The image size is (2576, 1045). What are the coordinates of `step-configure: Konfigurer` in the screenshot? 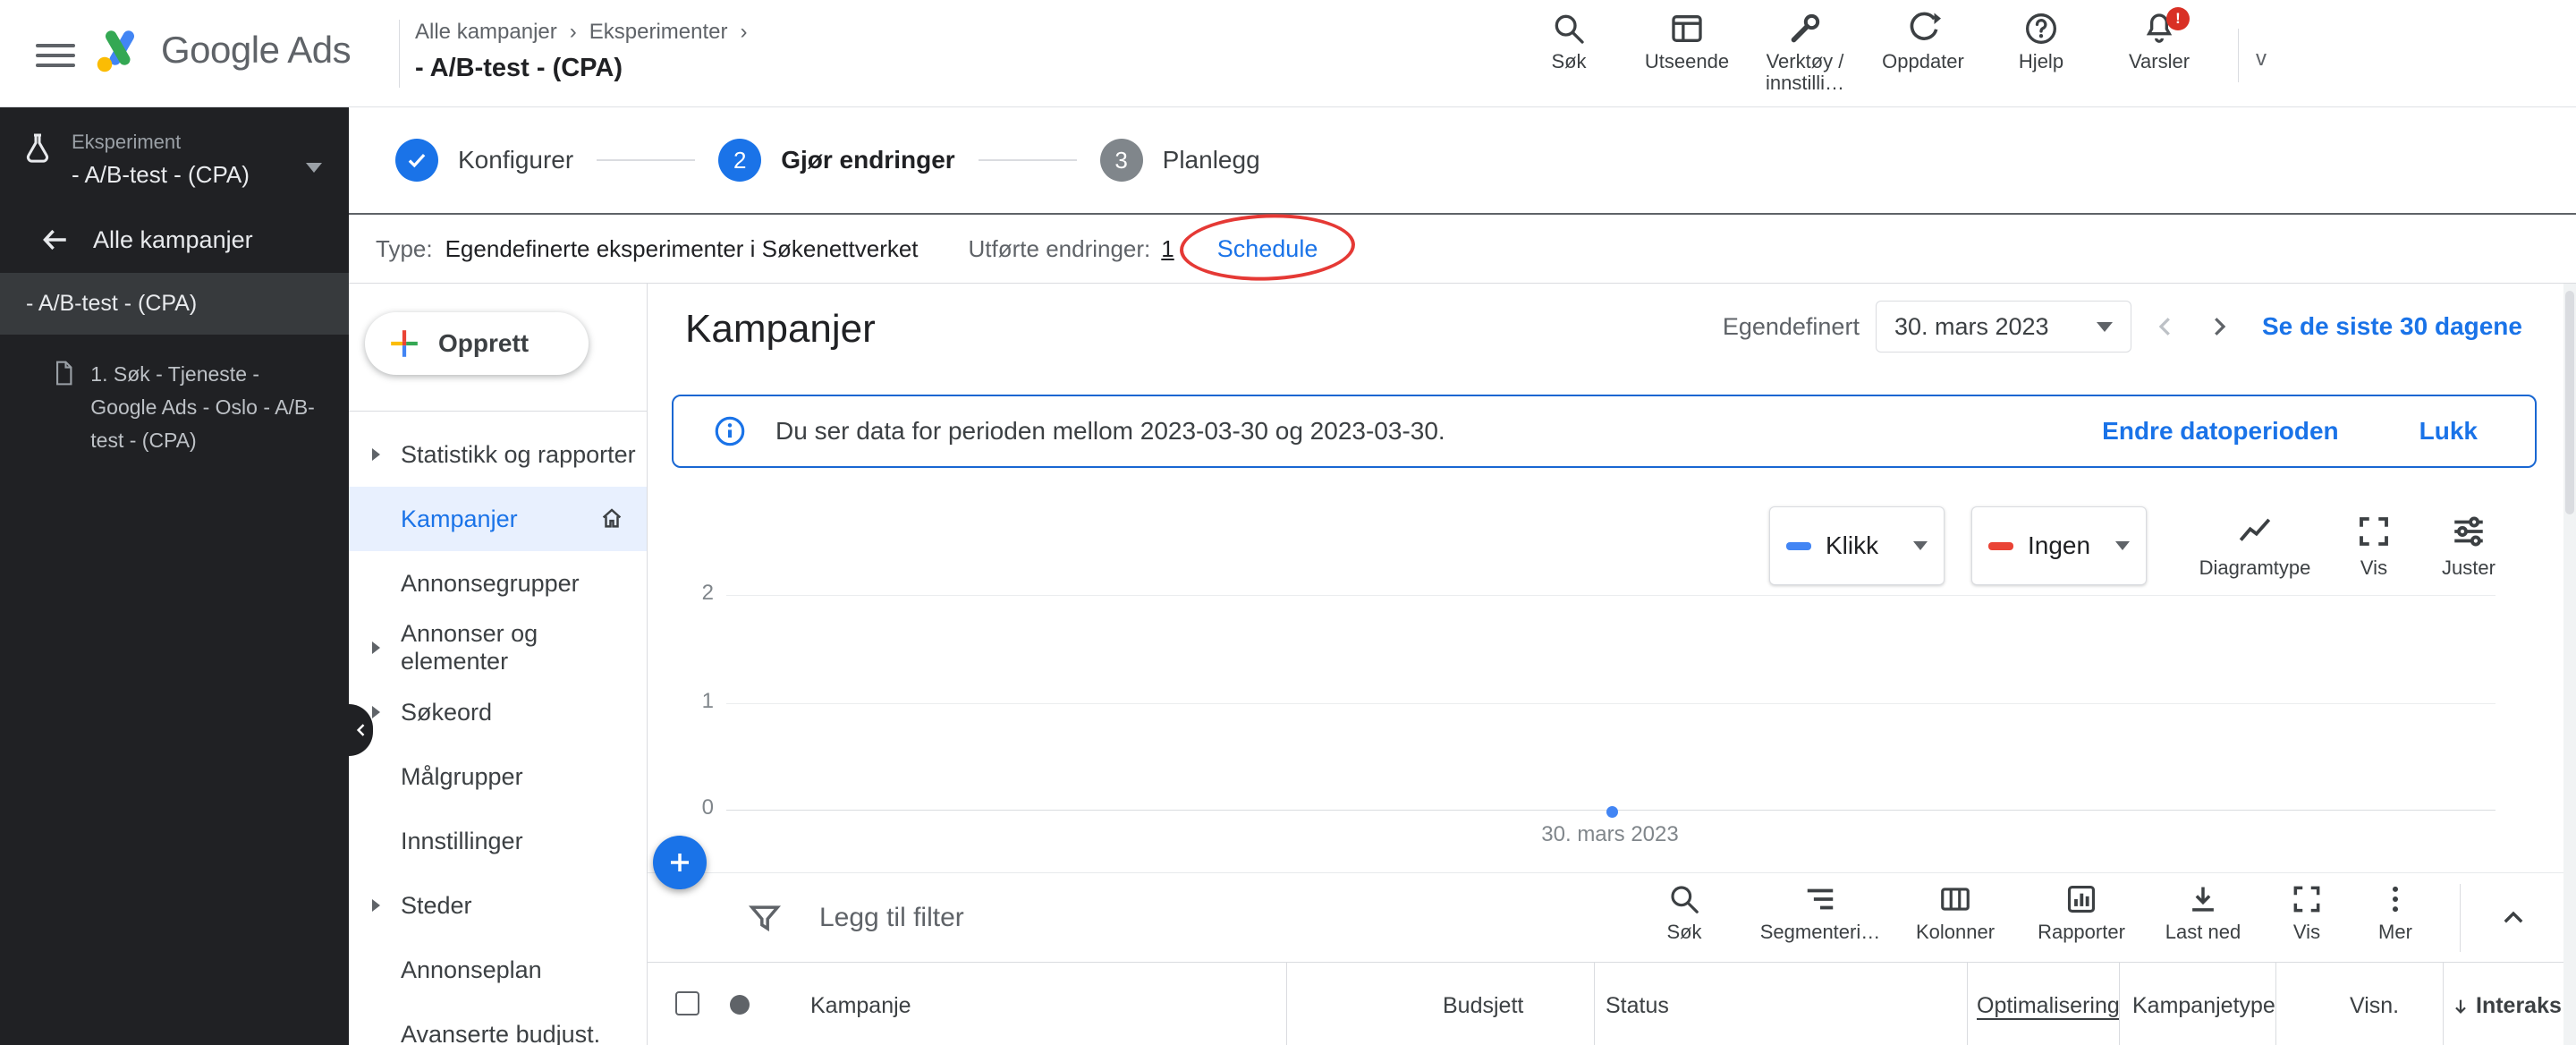 It's located at (484, 161).